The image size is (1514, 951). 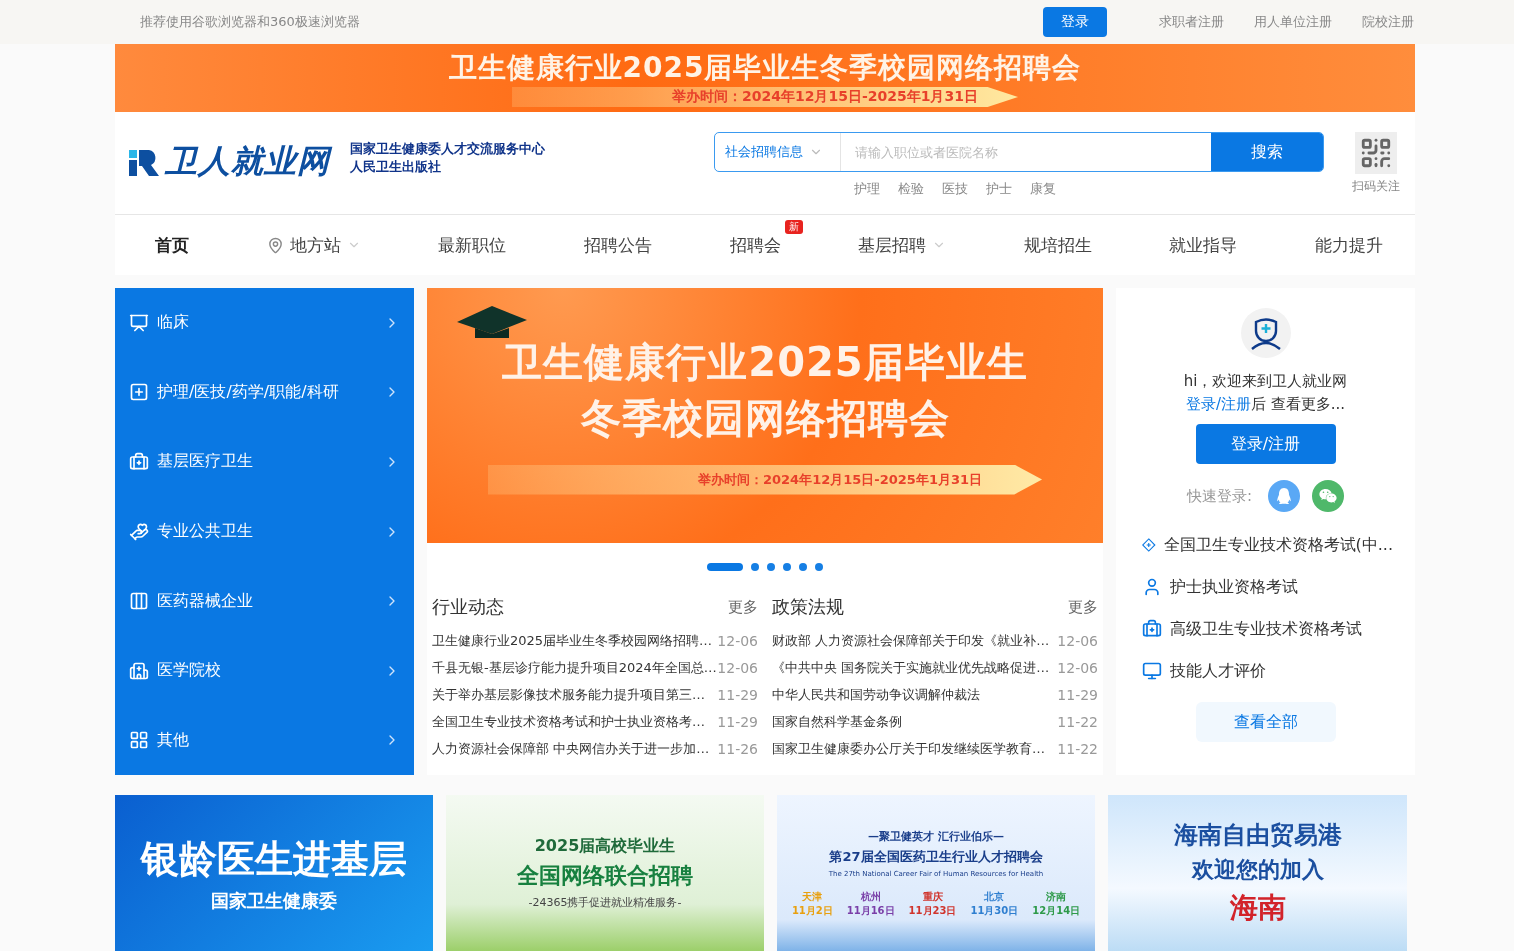 What do you see at coordinates (765, 97) in the screenshot?
I see `banner-date: 举办时间：2024年12月15日-2025年1月31日` at bounding box center [765, 97].